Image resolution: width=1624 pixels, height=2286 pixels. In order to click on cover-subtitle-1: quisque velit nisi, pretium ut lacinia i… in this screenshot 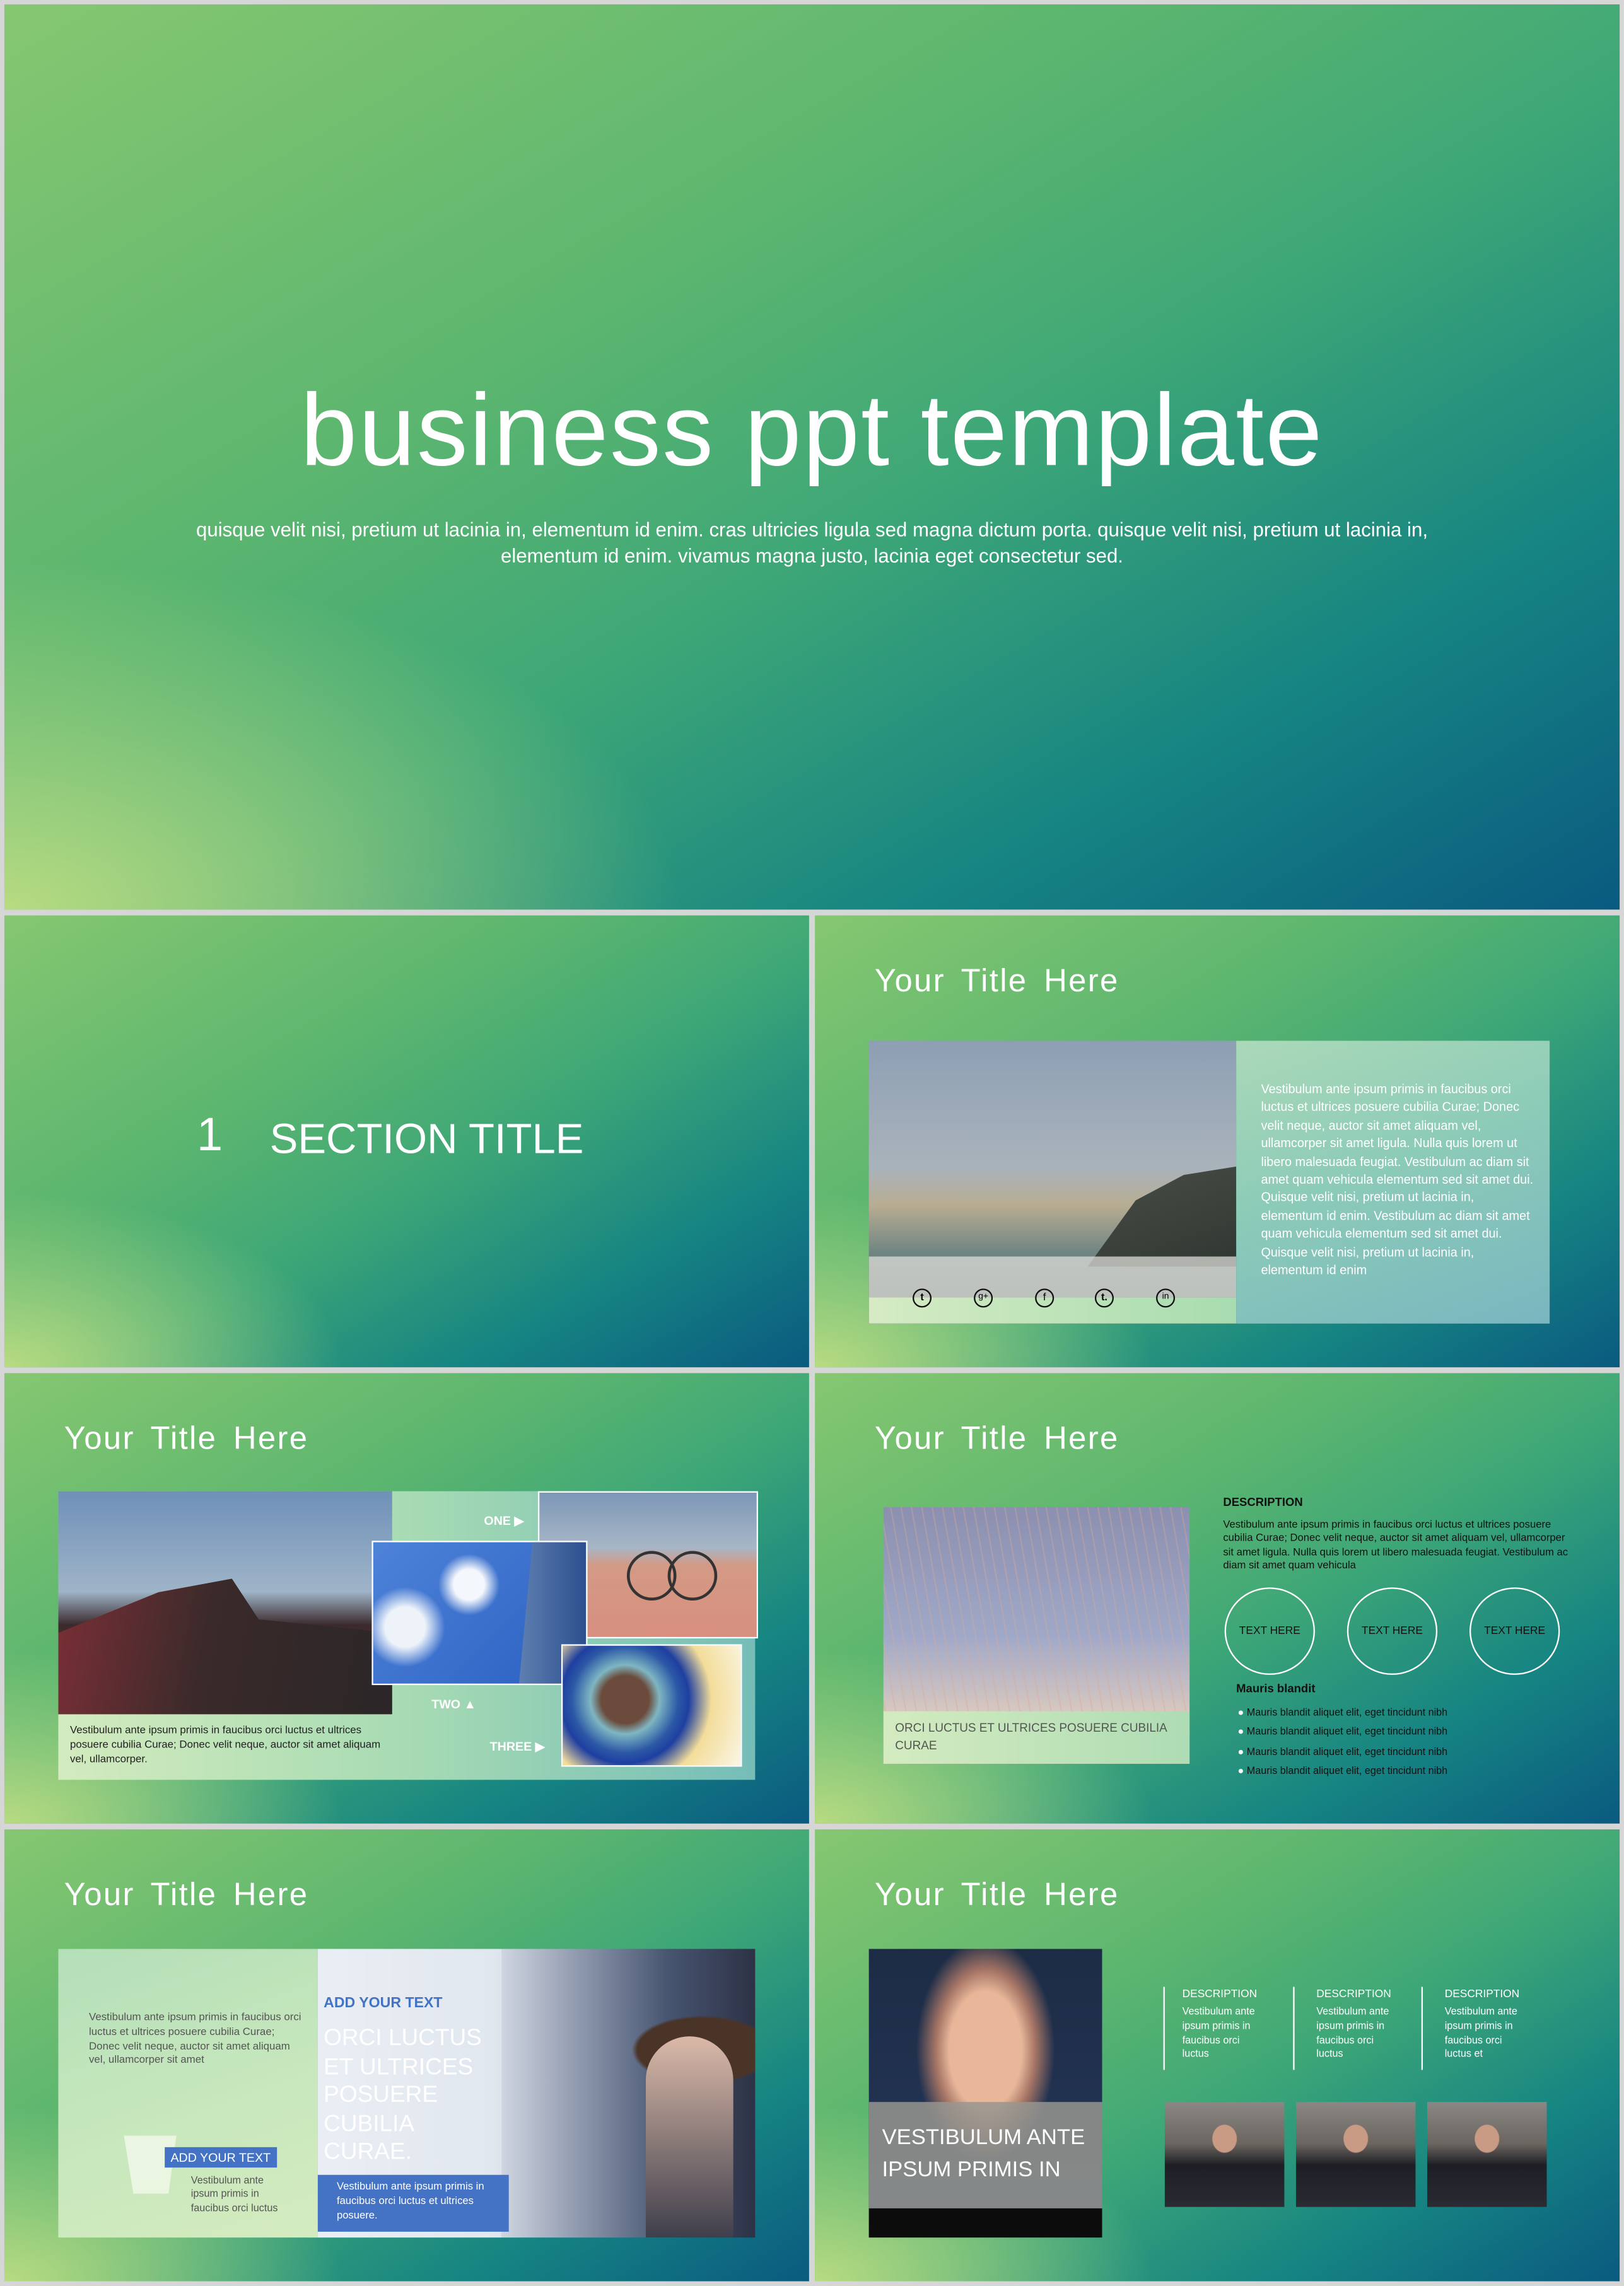, I will do `click(812, 529)`.